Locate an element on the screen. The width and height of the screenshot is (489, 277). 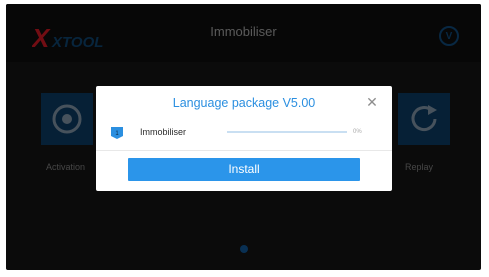
close-icon: ✕ is located at coordinates (372, 102).